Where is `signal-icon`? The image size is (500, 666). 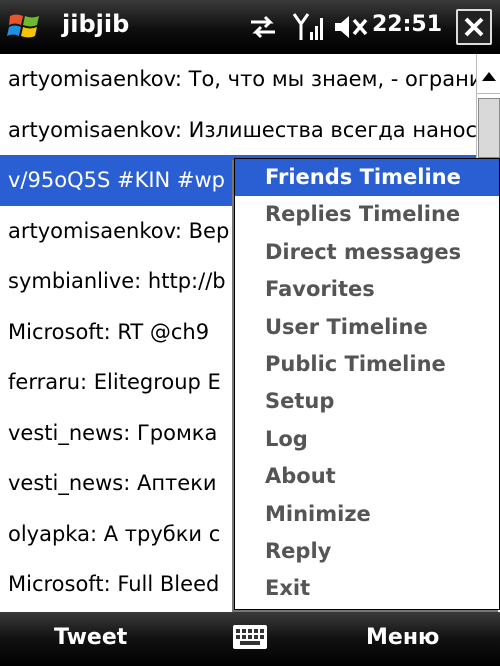
signal-icon is located at coordinates (309, 27).